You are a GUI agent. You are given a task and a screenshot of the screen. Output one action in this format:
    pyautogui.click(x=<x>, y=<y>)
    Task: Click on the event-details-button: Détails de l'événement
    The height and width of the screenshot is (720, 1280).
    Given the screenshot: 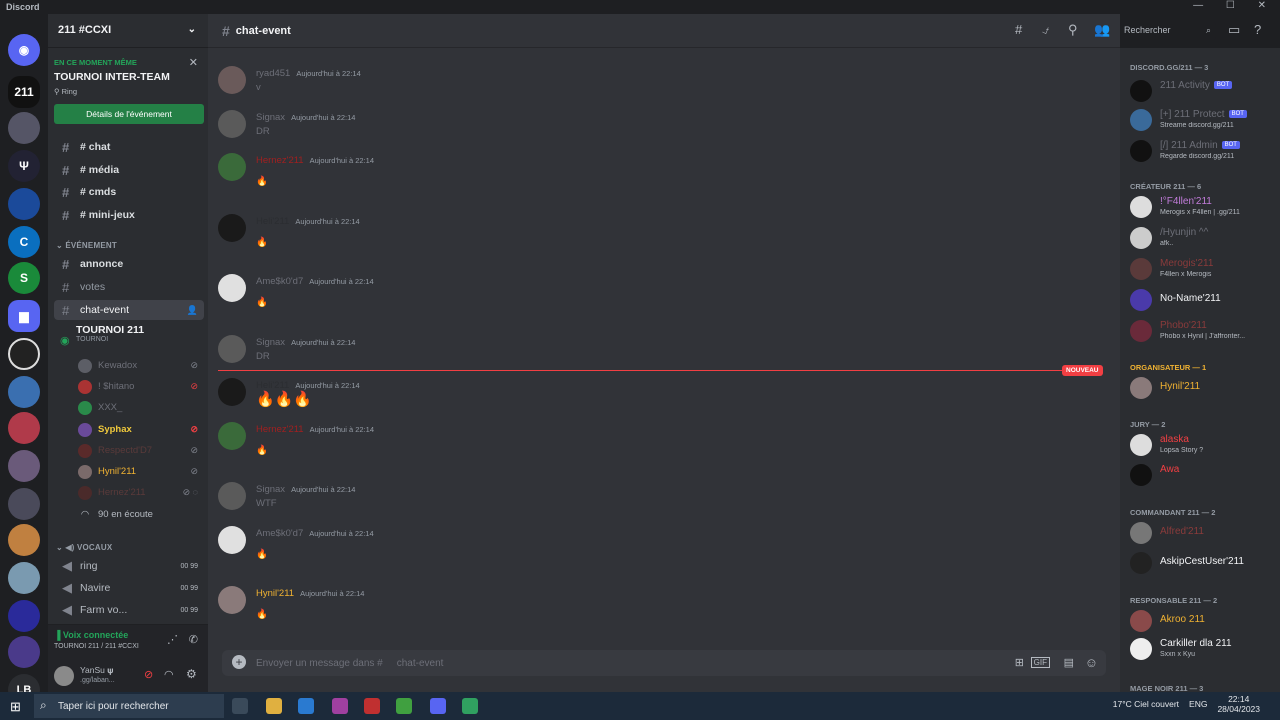 What is the action you would take?
    pyautogui.click(x=129, y=114)
    